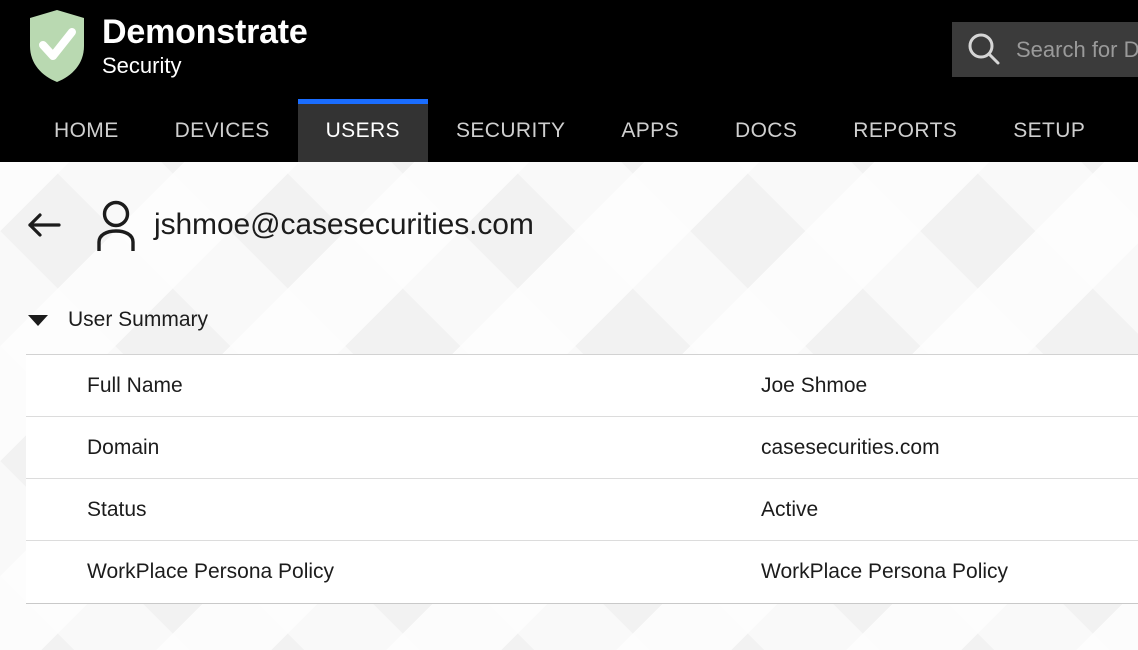 This screenshot has width=1138, height=650. I want to click on search-icon, so click(984, 50).